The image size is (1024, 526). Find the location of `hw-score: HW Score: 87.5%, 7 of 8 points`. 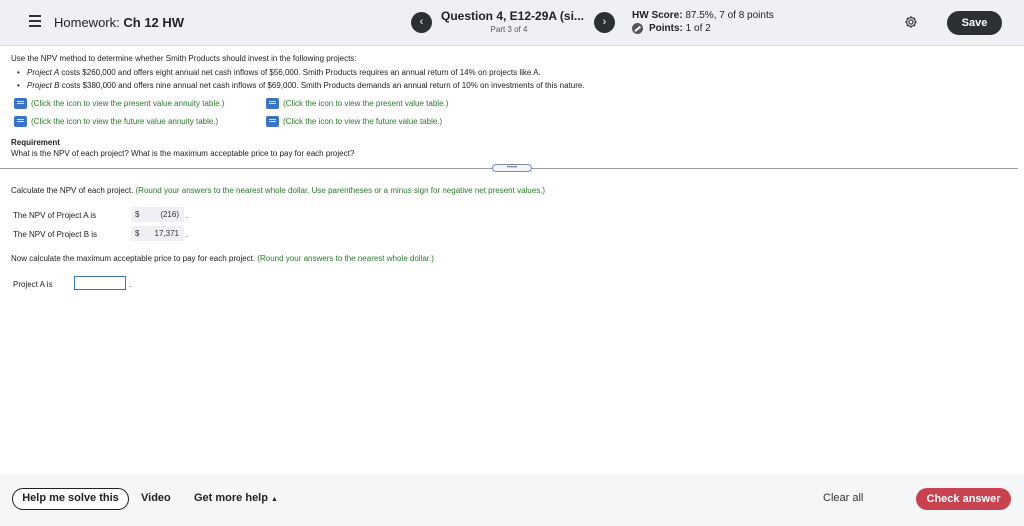

hw-score: HW Score: 87.5%, 7 of 8 points is located at coordinates (703, 15).